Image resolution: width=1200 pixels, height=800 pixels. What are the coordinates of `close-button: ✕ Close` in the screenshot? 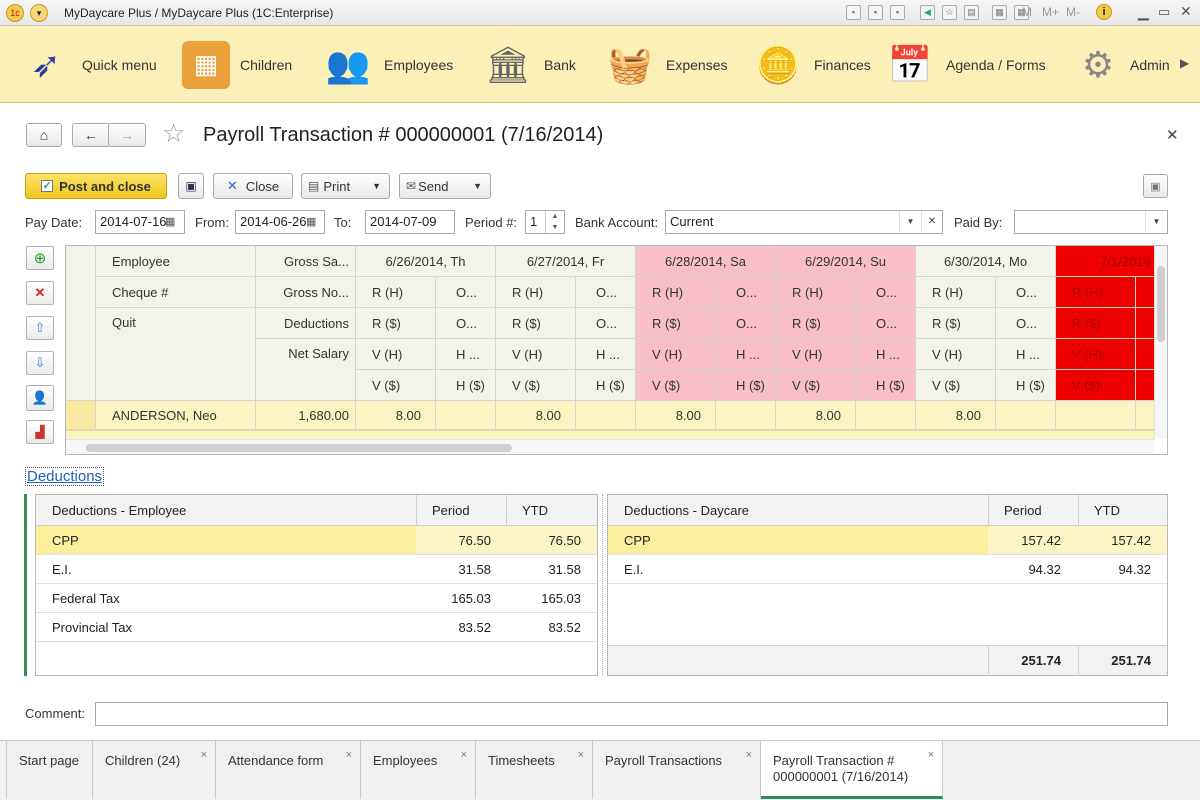 It's located at (253, 186).